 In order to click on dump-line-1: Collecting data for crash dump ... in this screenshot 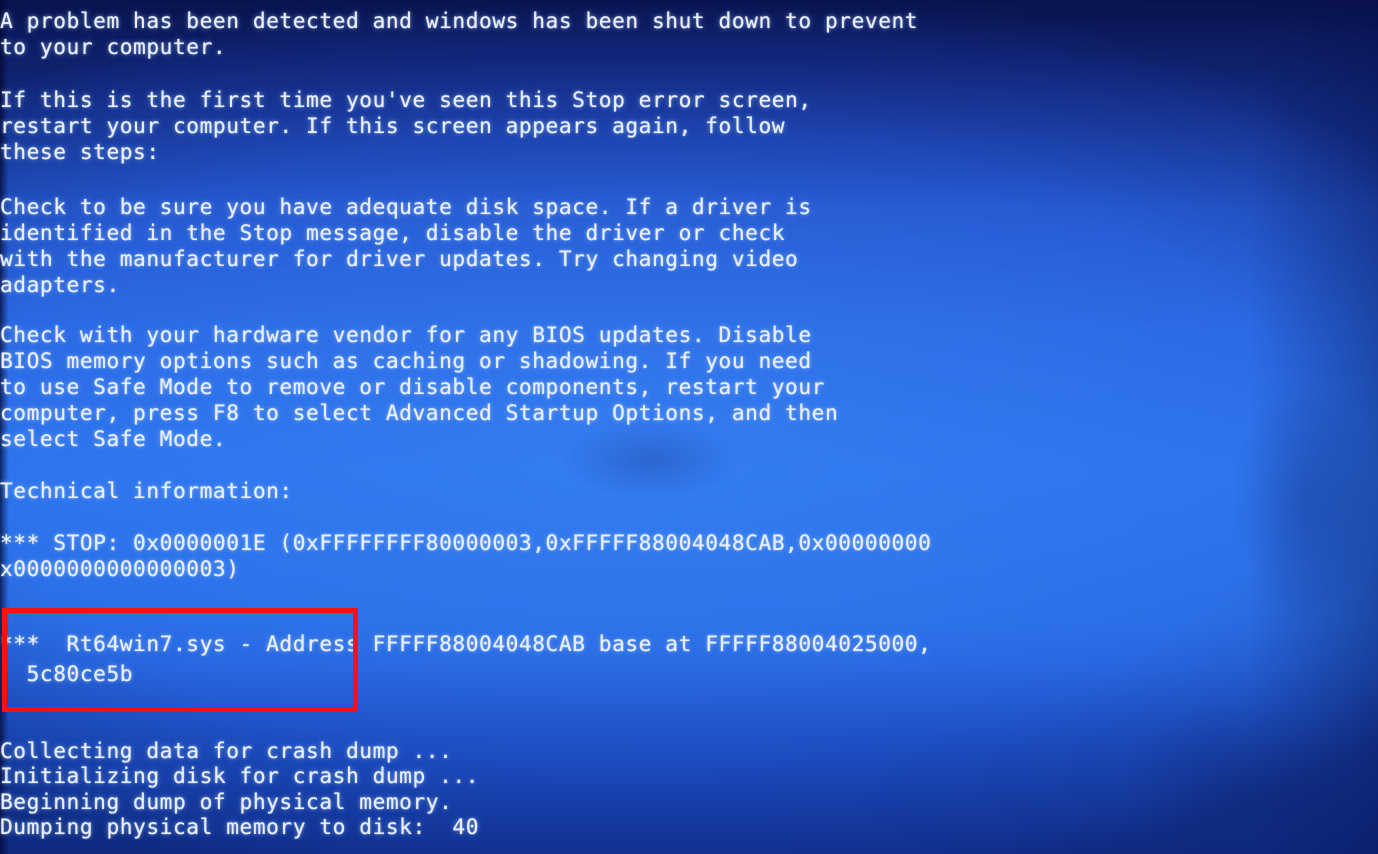, I will do `click(226, 750)`.